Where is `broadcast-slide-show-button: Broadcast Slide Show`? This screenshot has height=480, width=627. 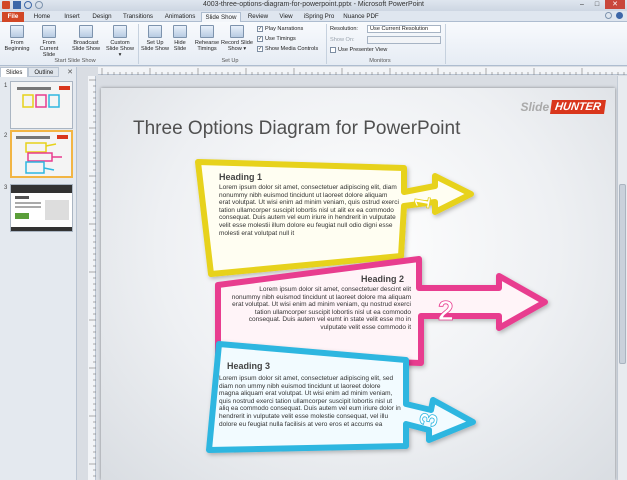 broadcast-slide-show-button: Broadcast Slide Show is located at coordinates (86, 38).